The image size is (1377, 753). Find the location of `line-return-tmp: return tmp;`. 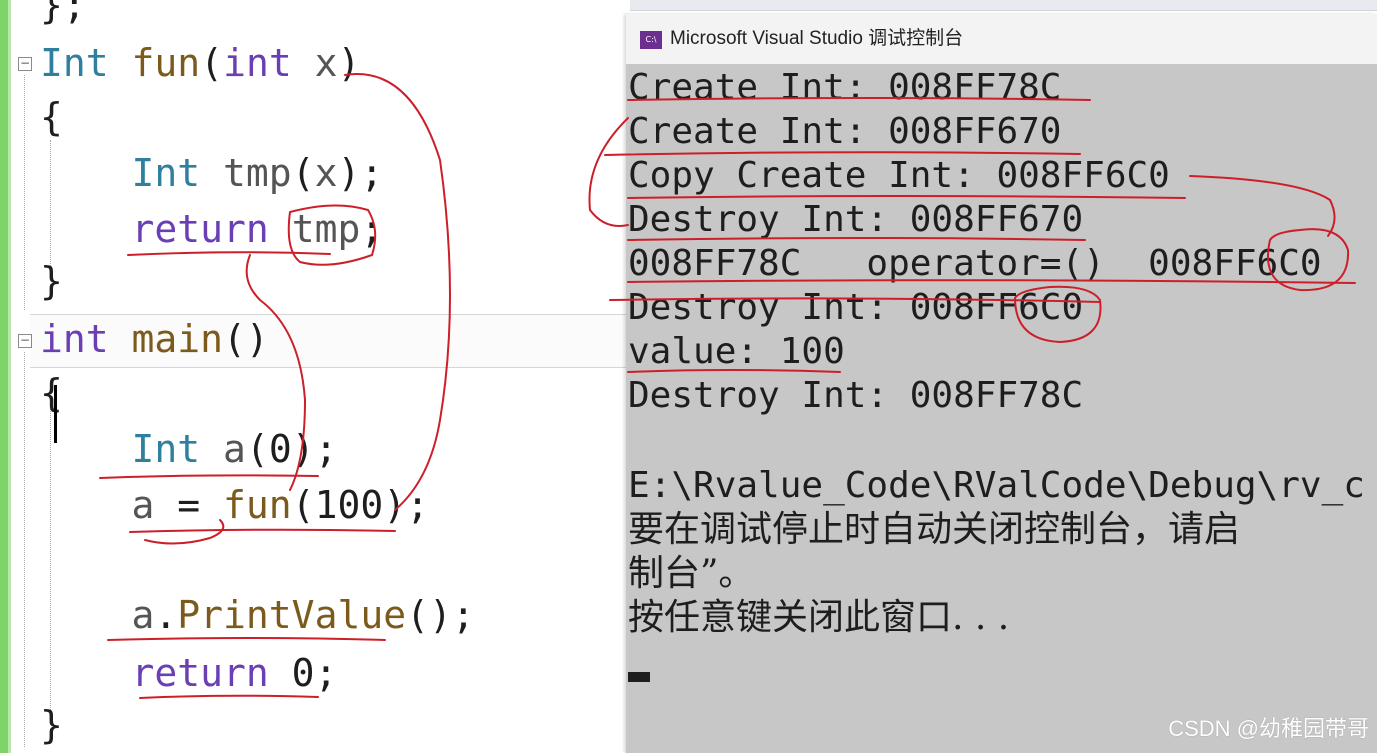

line-return-tmp: return tmp; is located at coordinates (212, 229).